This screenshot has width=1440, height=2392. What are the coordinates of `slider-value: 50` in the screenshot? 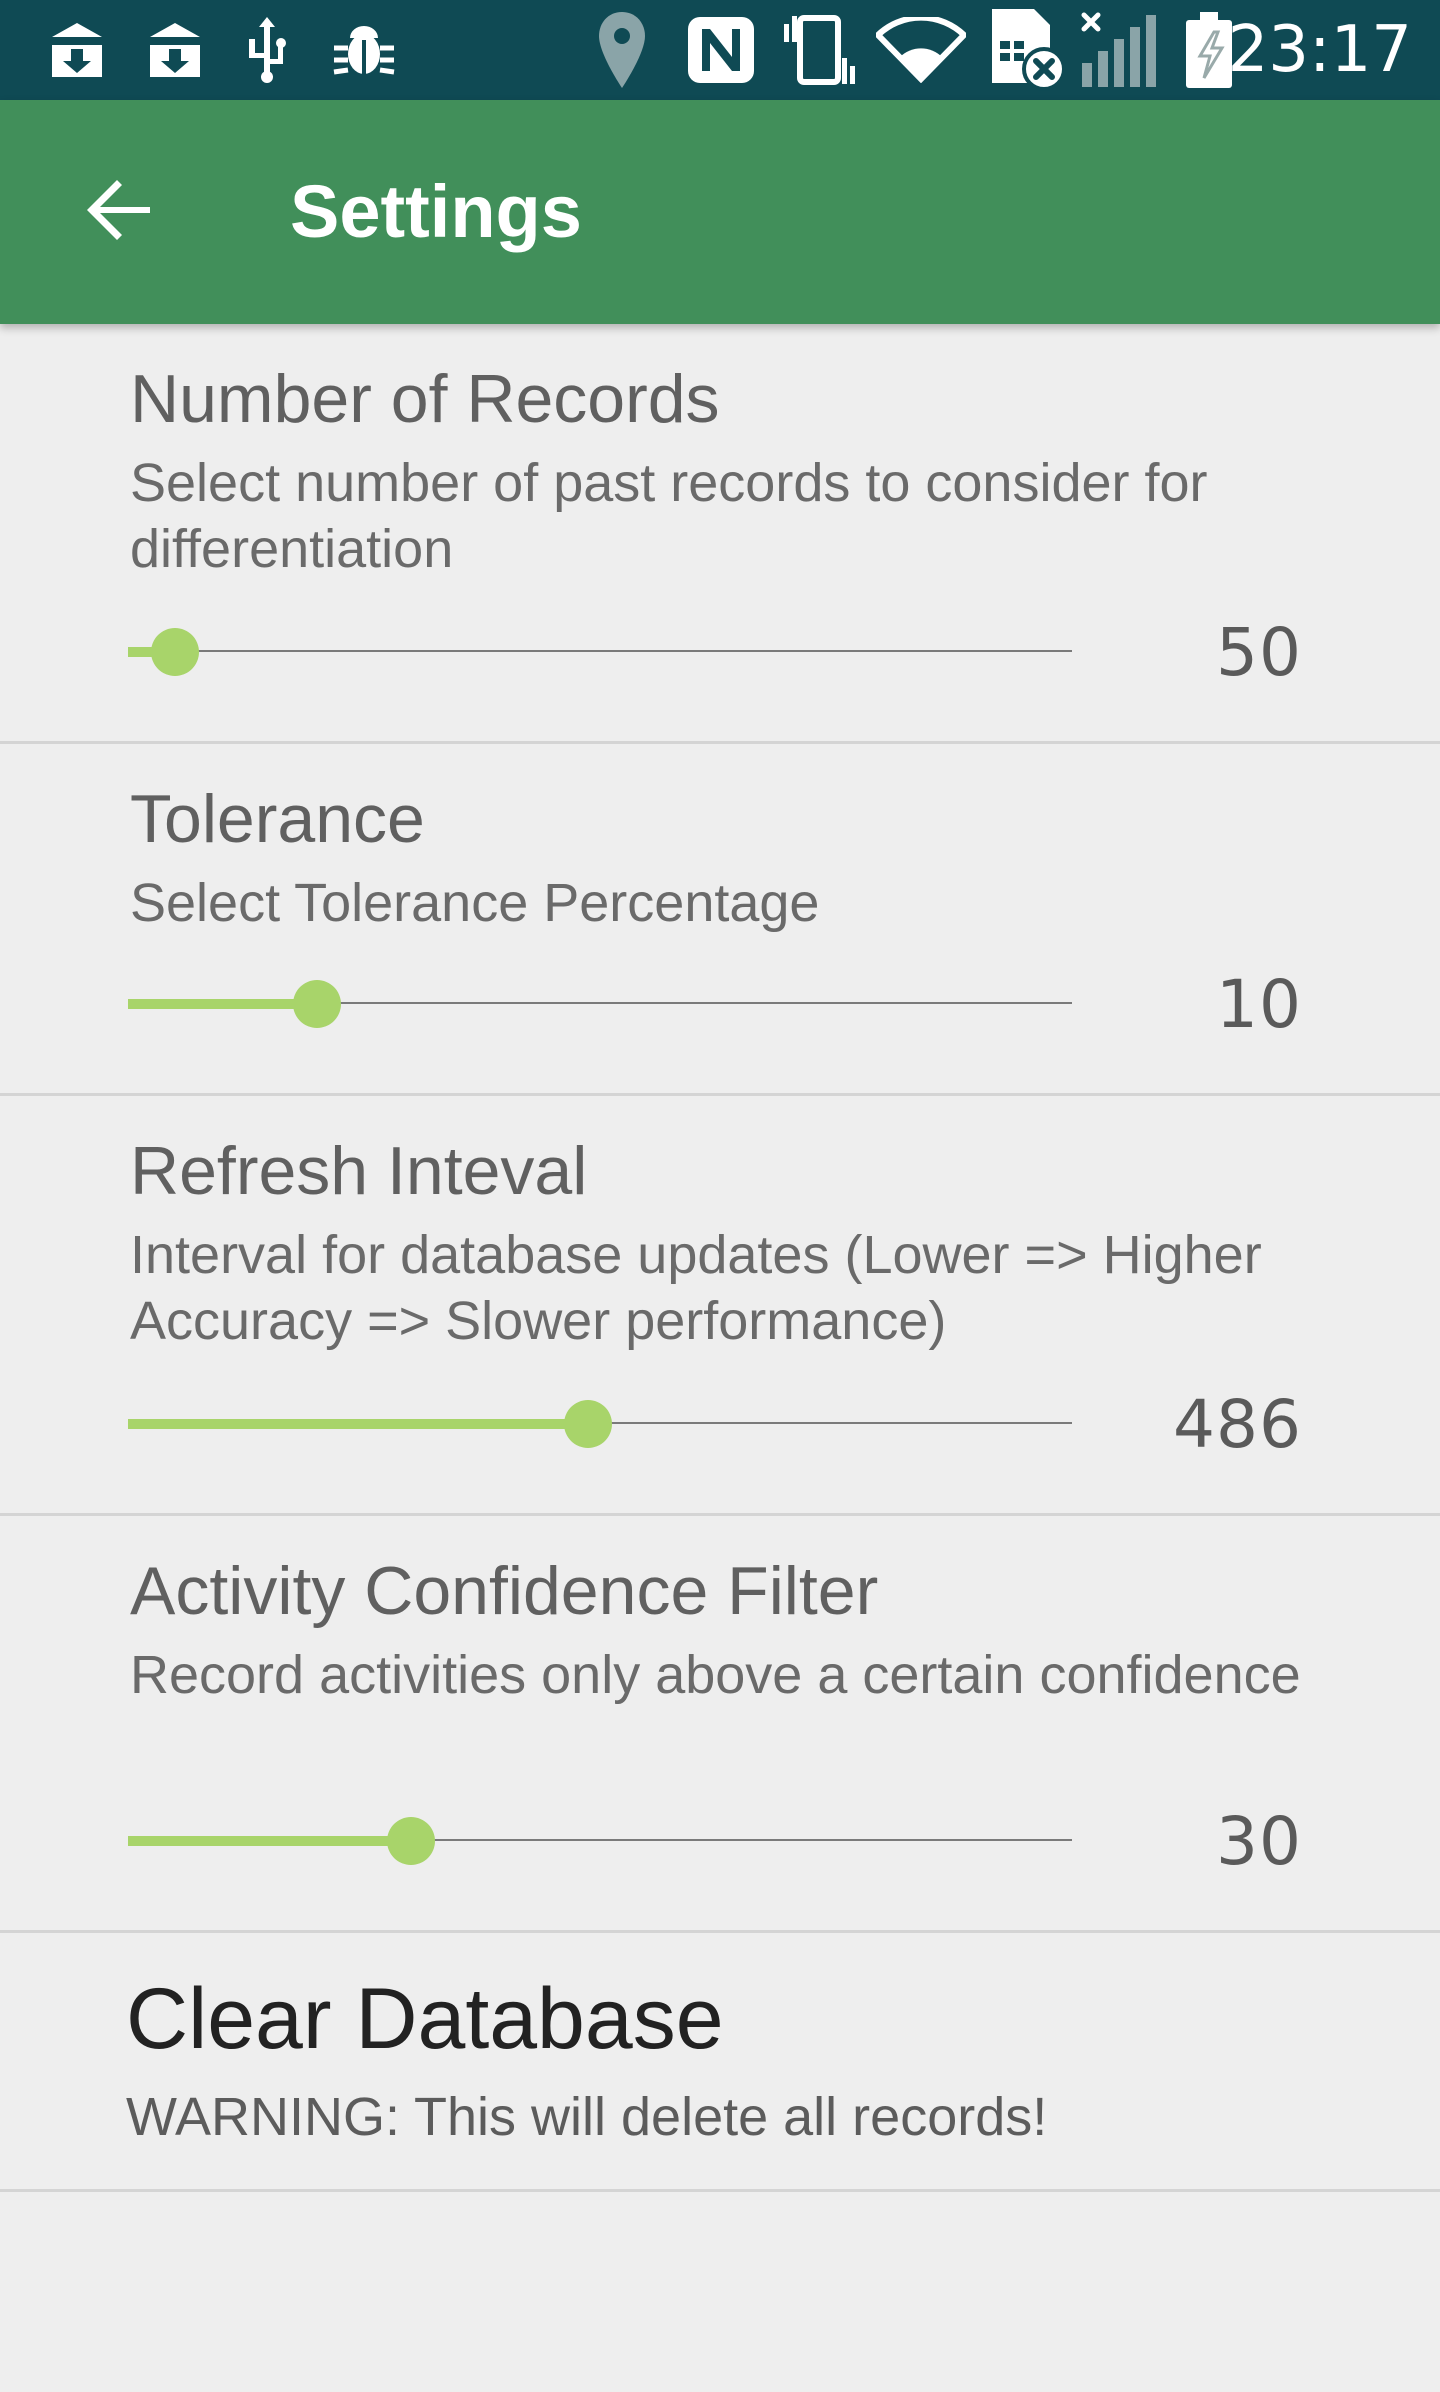 It's located at (1259, 652).